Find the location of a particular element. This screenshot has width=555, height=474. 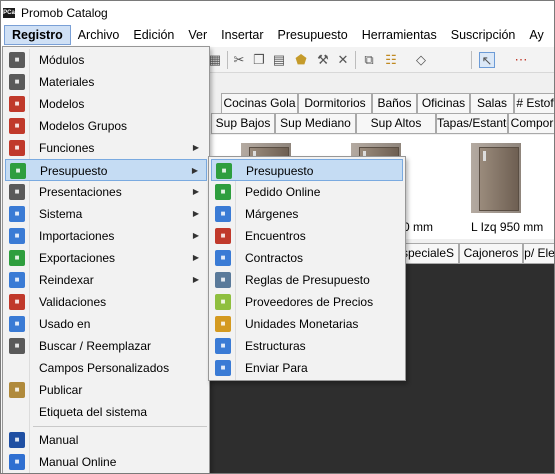

menu-item-label: Presentaciones is located at coordinates (80, 192).